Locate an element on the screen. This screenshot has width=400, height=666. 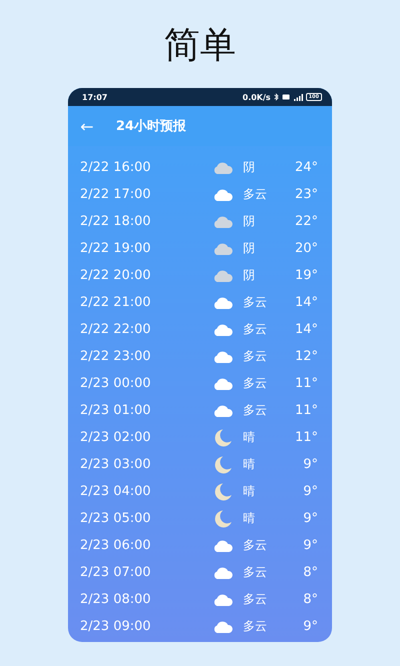
forecast-time: 2/23 07:00 is located at coordinates (116, 572).